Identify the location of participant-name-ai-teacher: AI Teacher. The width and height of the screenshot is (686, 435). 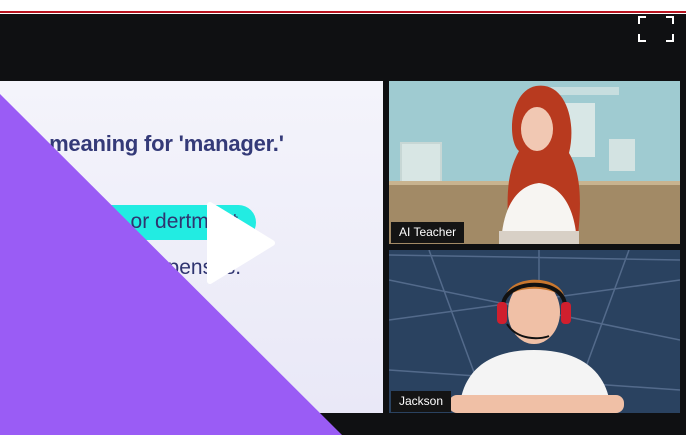
(428, 232).